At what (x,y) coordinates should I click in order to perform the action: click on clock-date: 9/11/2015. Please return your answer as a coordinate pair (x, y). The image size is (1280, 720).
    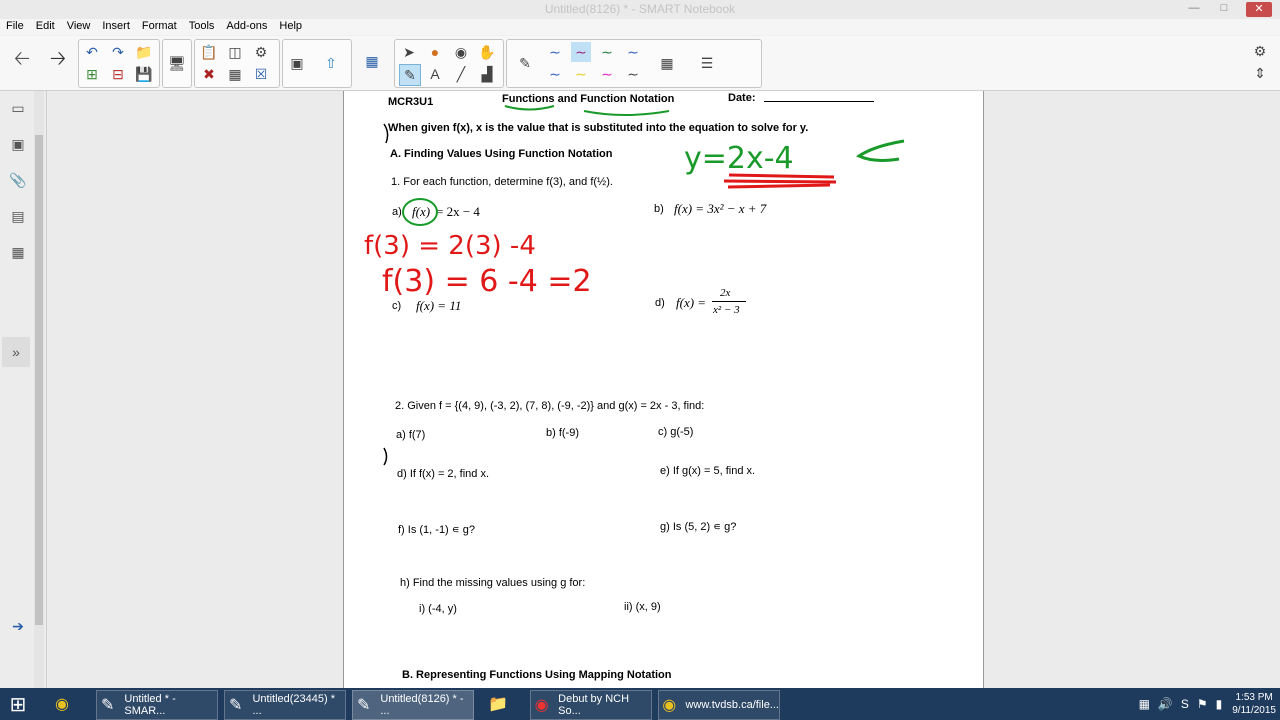
    Looking at the image, I should click on (1254, 710).